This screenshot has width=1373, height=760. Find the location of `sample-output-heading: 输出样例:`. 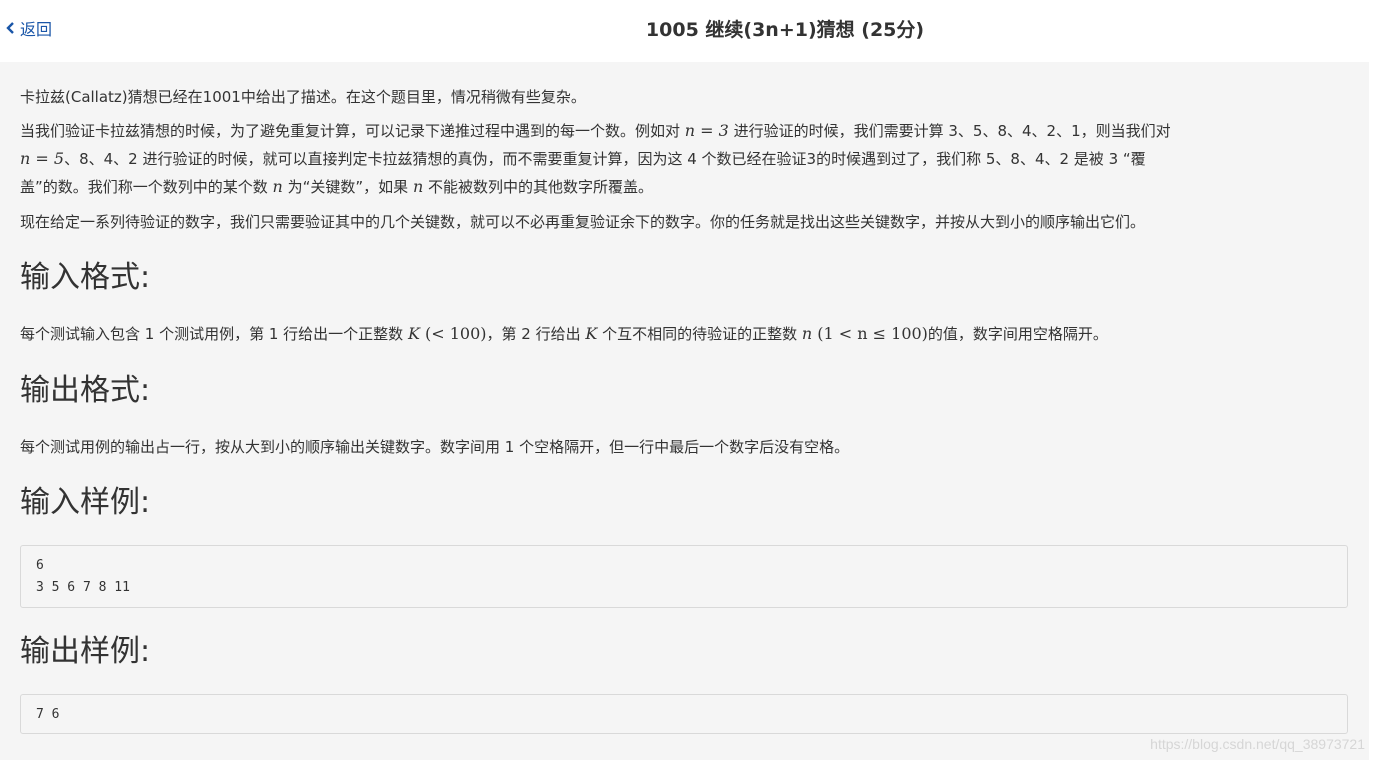

sample-output-heading: 输出样例: is located at coordinates (85, 651).